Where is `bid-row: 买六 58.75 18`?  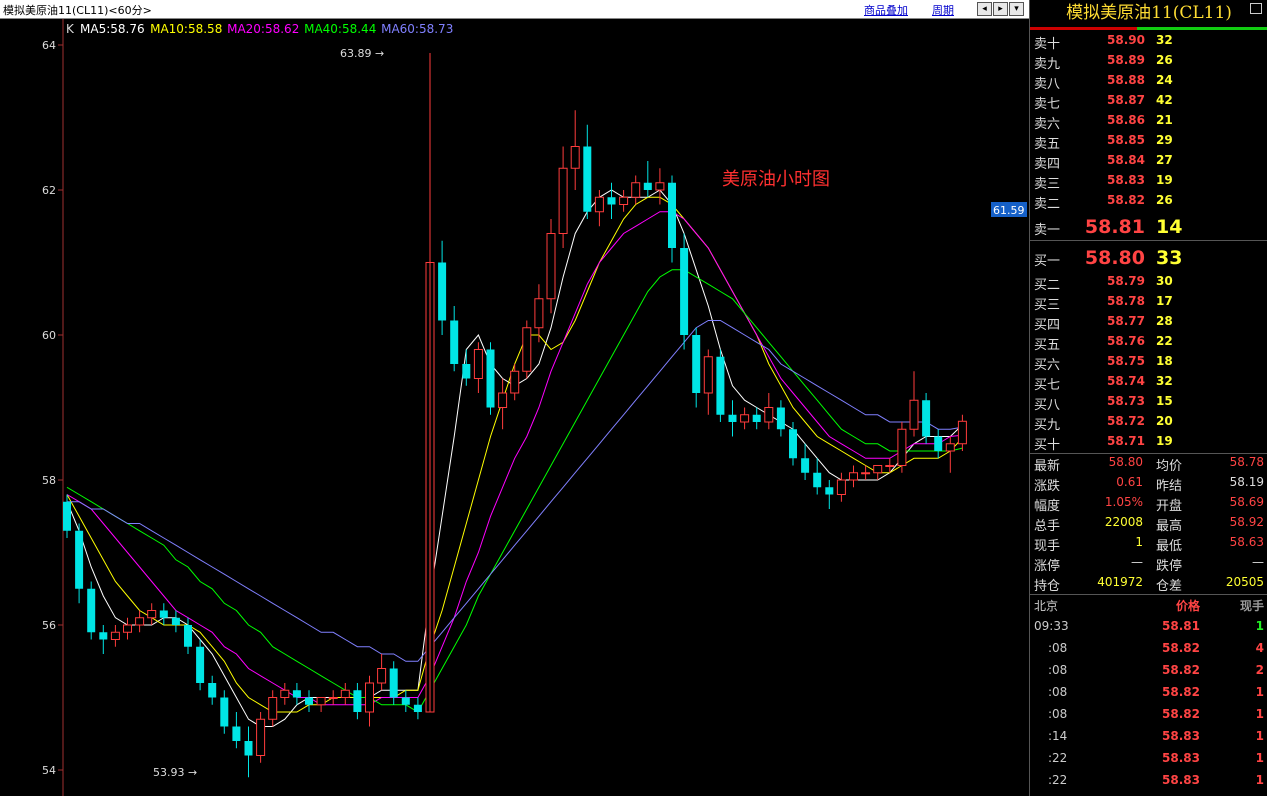 bid-row: 买六 58.75 18 is located at coordinates (1148, 362).